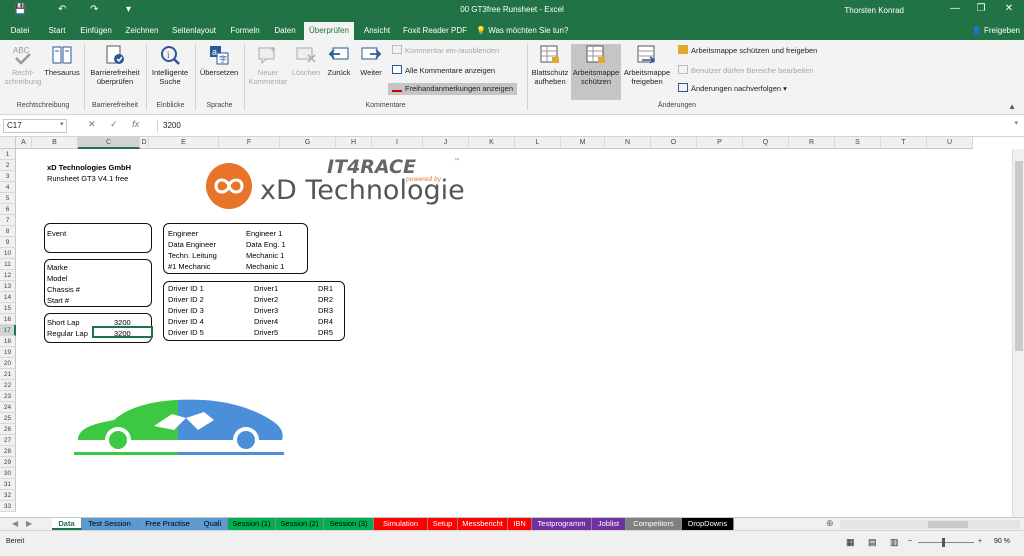 This screenshot has width=1024, height=556. What do you see at coordinates (96, 31) in the screenshot?
I see `tab-insert: Einfügen` at bounding box center [96, 31].